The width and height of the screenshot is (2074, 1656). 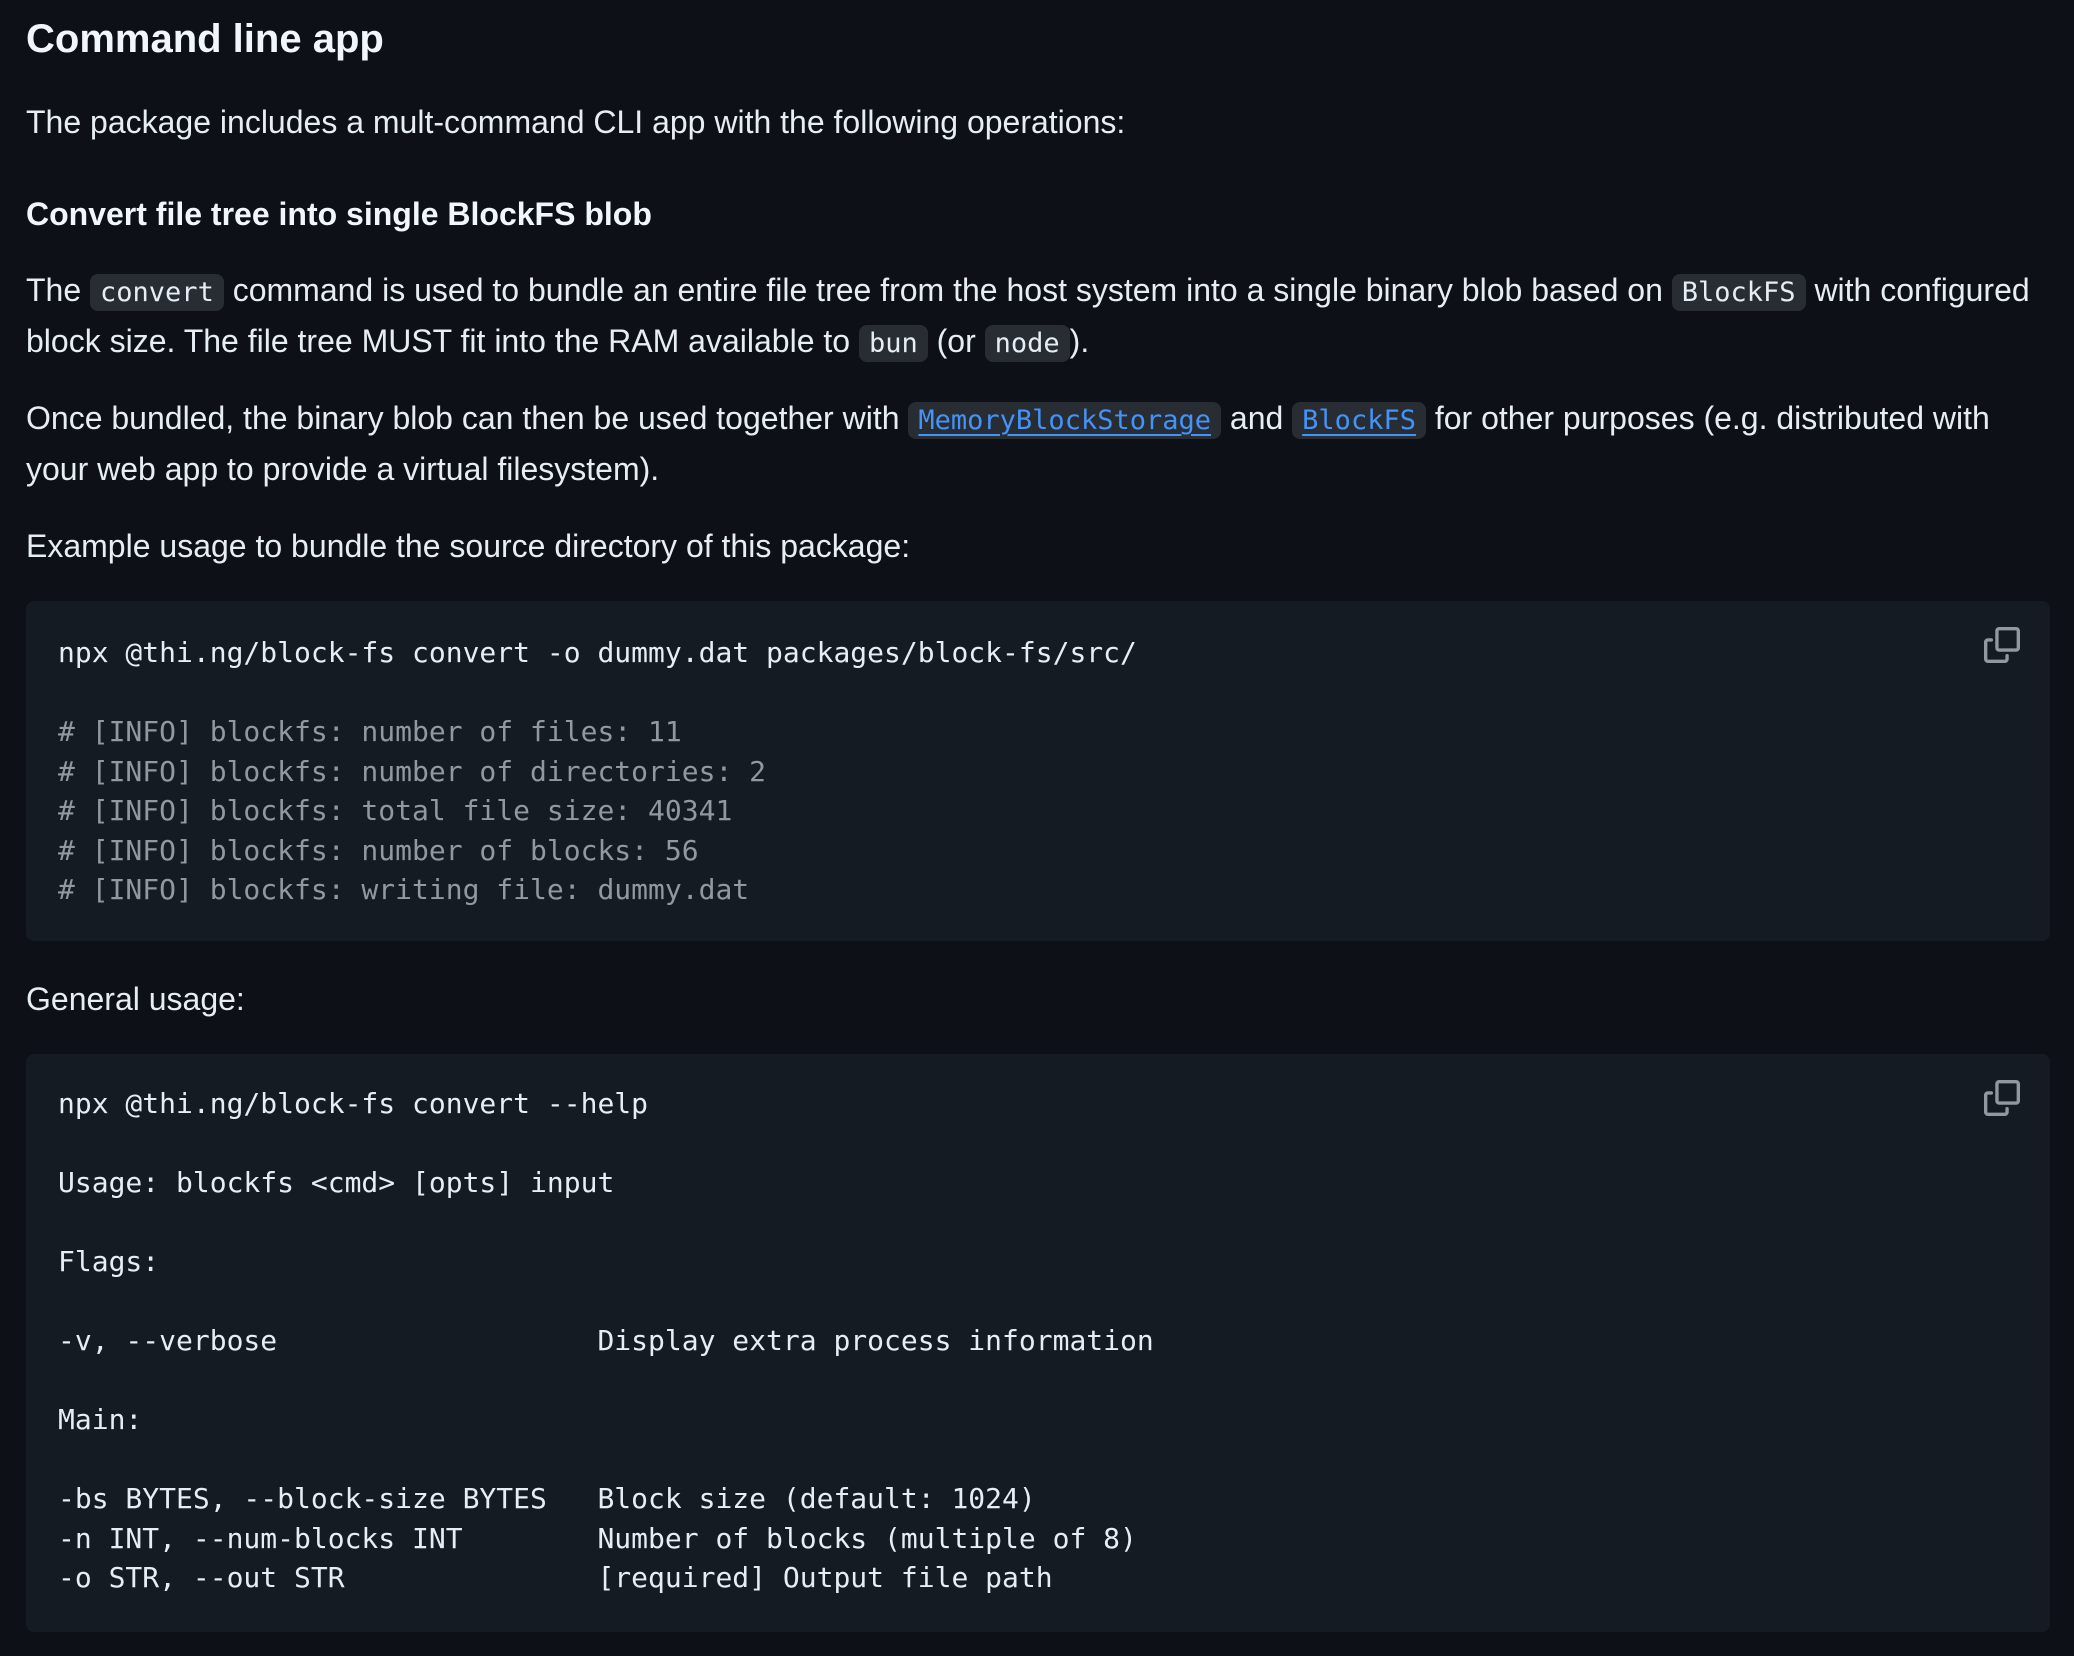 I want to click on inline-code-convert: convert, so click(x=157, y=292).